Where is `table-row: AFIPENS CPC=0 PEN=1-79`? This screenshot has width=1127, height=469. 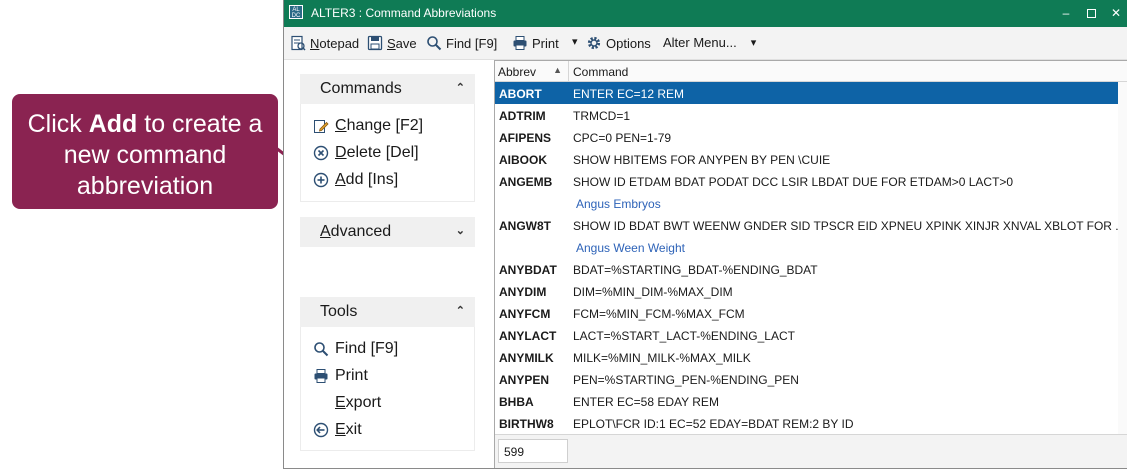
table-row: AFIPENS CPC=0 PEN=1-79 is located at coordinates (811, 137).